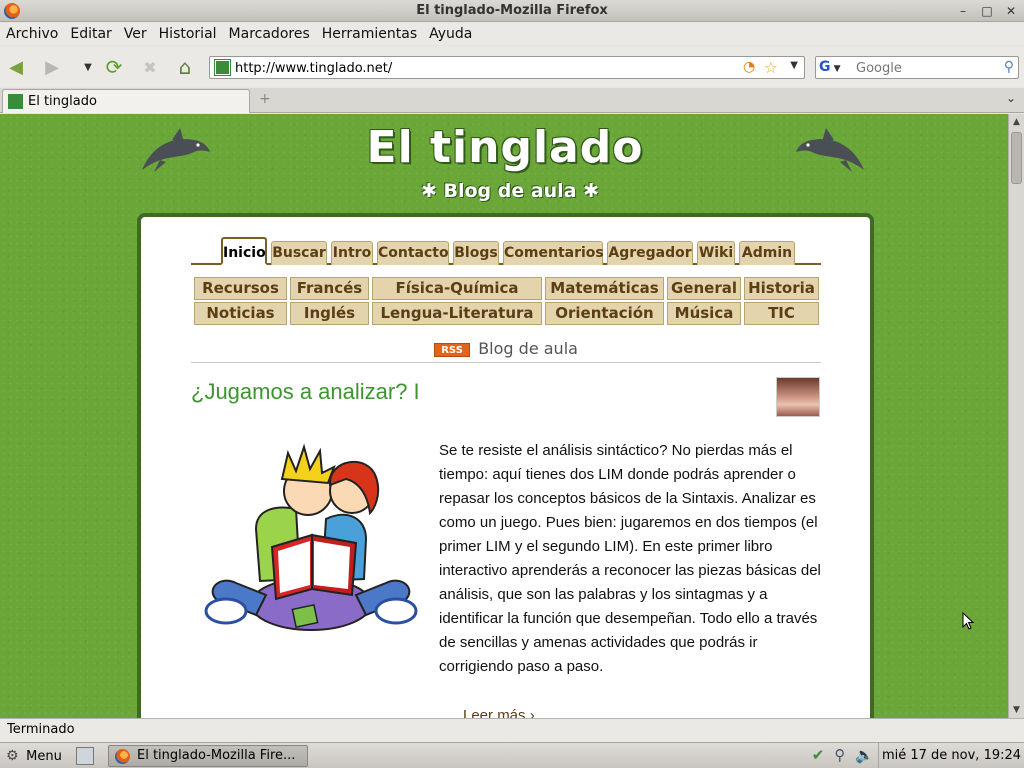  What do you see at coordinates (512, 730) in the screenshot?
I see `status-bar: Terminado` at bounding box center [512, 730].